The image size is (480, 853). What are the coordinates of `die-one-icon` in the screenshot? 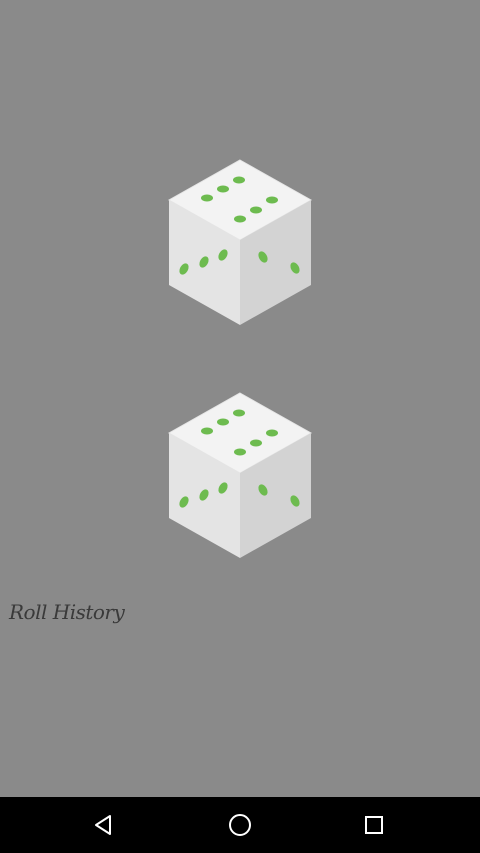 It's located at (240, 242).